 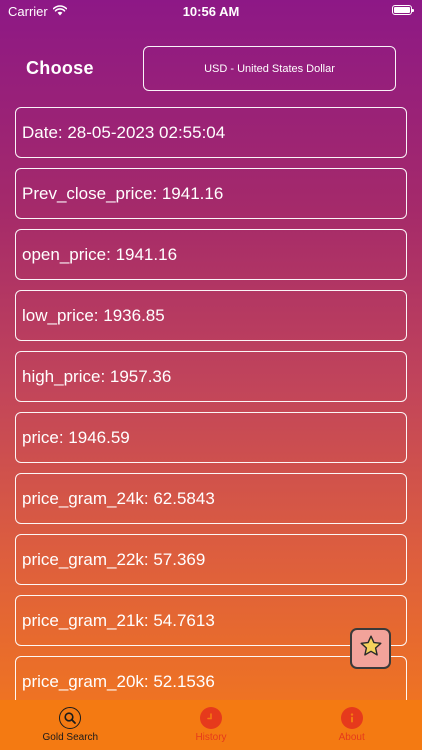 What do you see at coordinates (76, 437) in the screenshot?
I see `field-price-text: price: 1946.59` at bounding box center [76, 437].